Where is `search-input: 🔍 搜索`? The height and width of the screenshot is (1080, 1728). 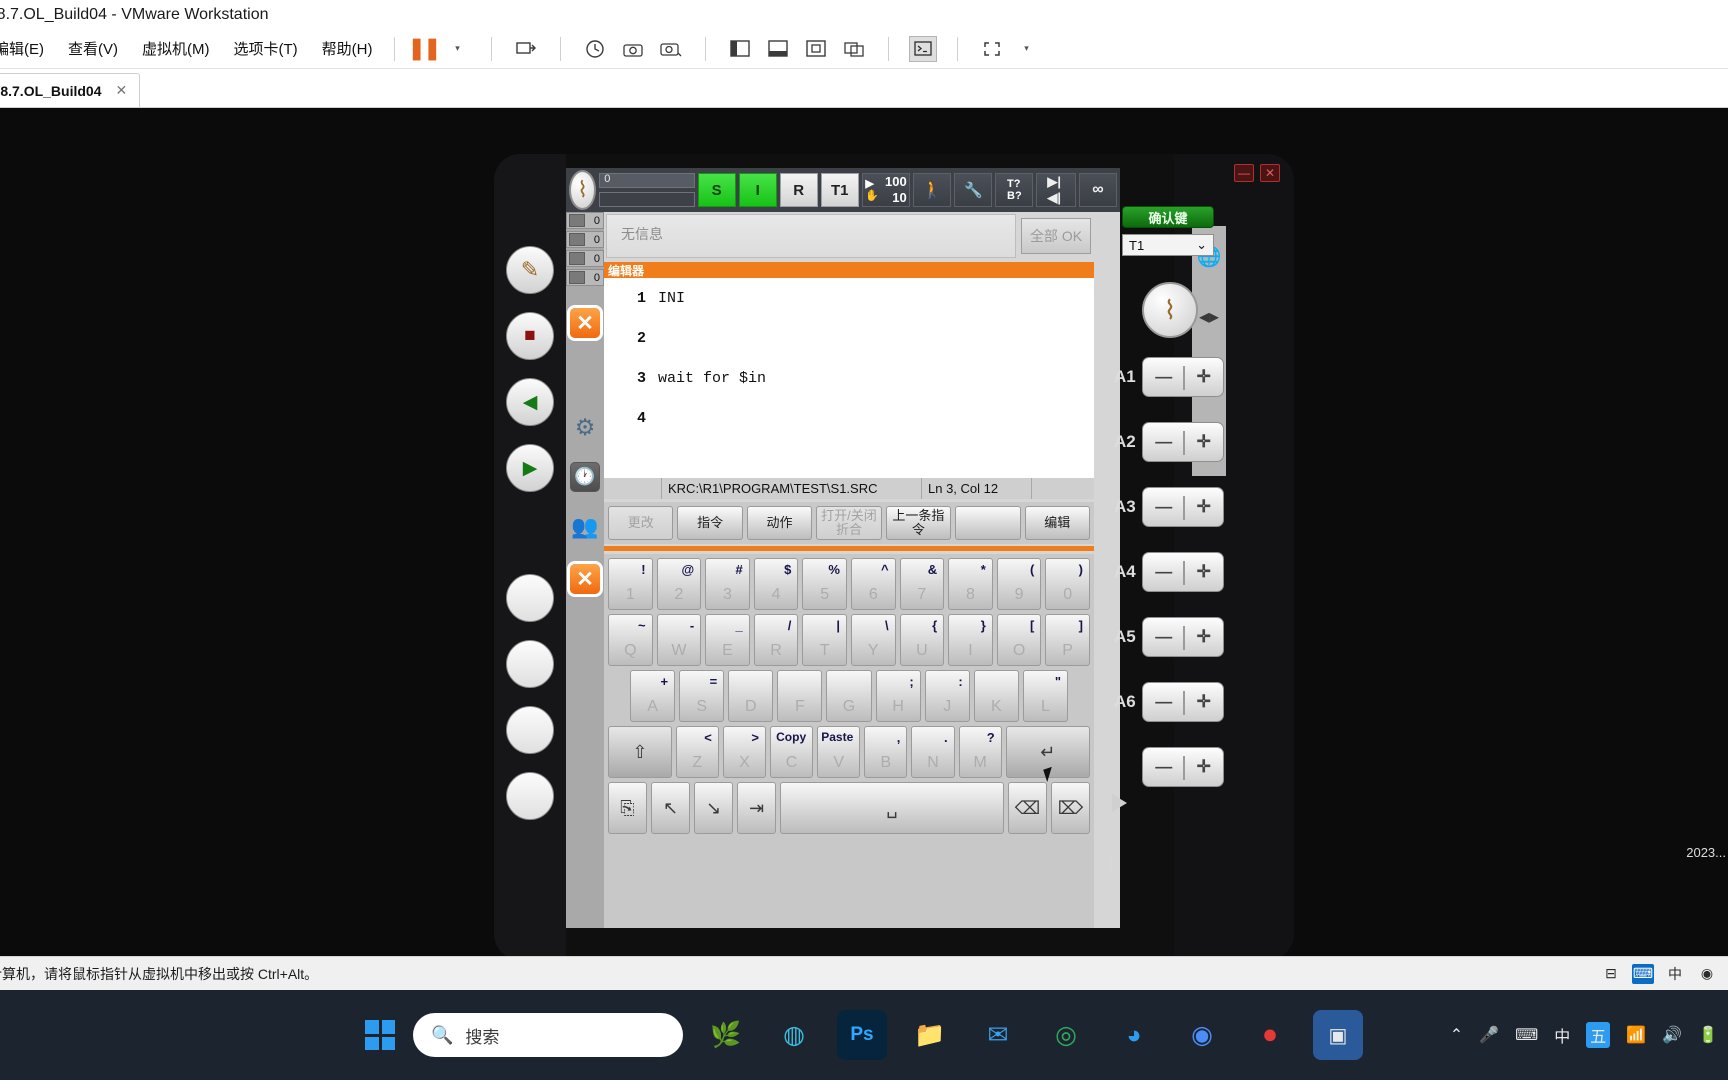
search-input: 🔍 搜索 is located at coordinates (548, 1035).